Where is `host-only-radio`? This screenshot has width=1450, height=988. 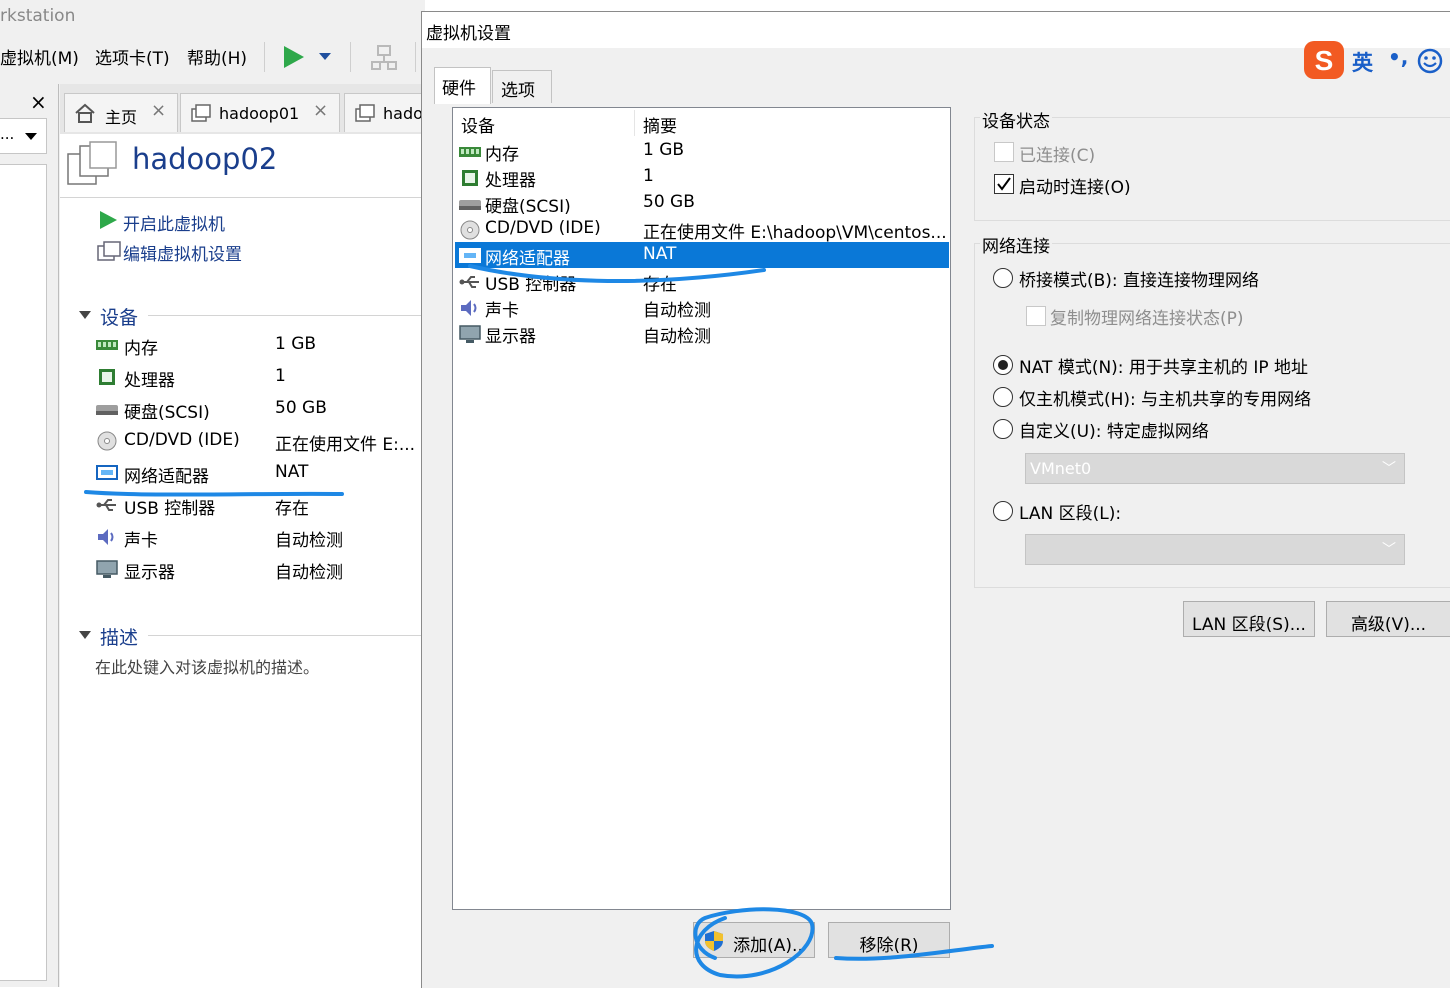
host-only-radio is located at coordinates (1003, 397).